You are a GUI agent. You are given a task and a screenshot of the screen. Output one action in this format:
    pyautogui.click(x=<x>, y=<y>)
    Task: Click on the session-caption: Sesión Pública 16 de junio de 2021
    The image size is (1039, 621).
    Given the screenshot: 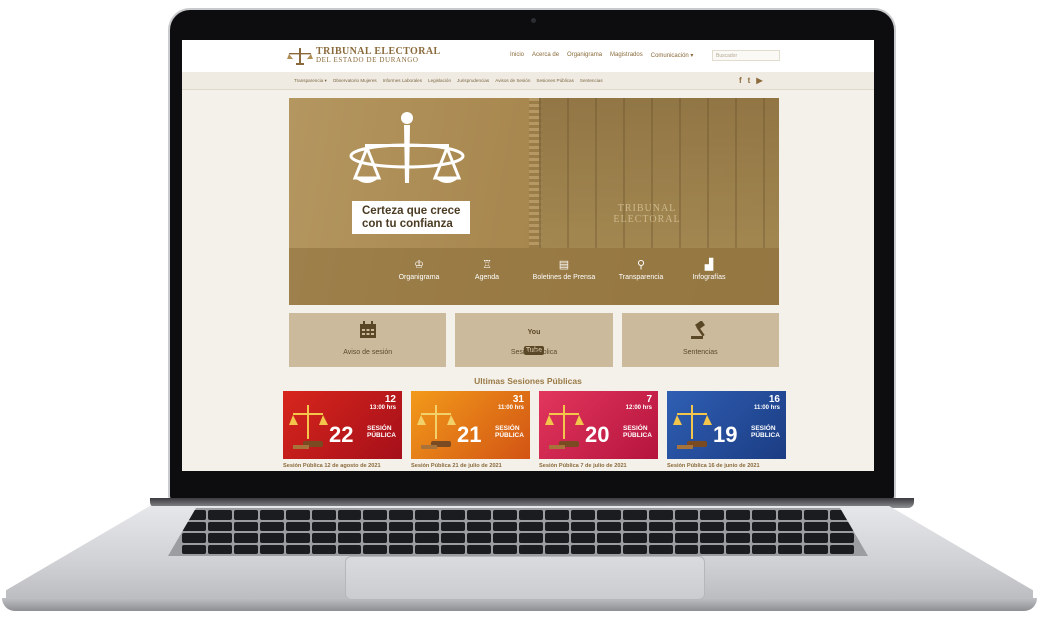 What is the action you would take?
    pyautogui.click(x=726, y=466)
    